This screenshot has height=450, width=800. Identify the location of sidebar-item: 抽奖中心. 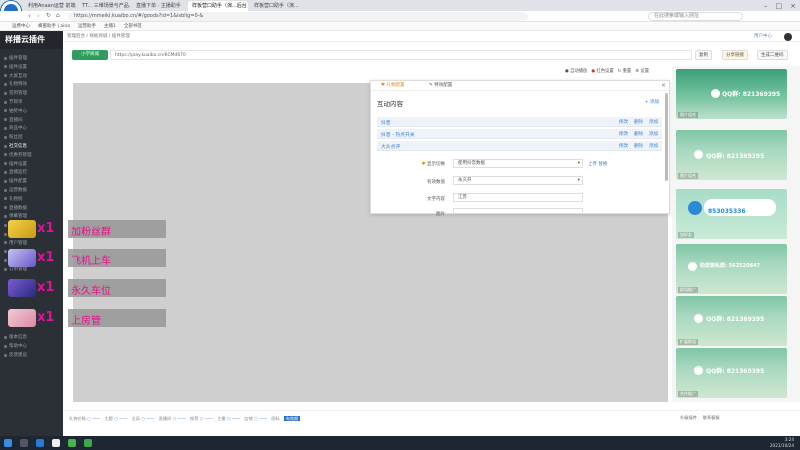
(15, 111).